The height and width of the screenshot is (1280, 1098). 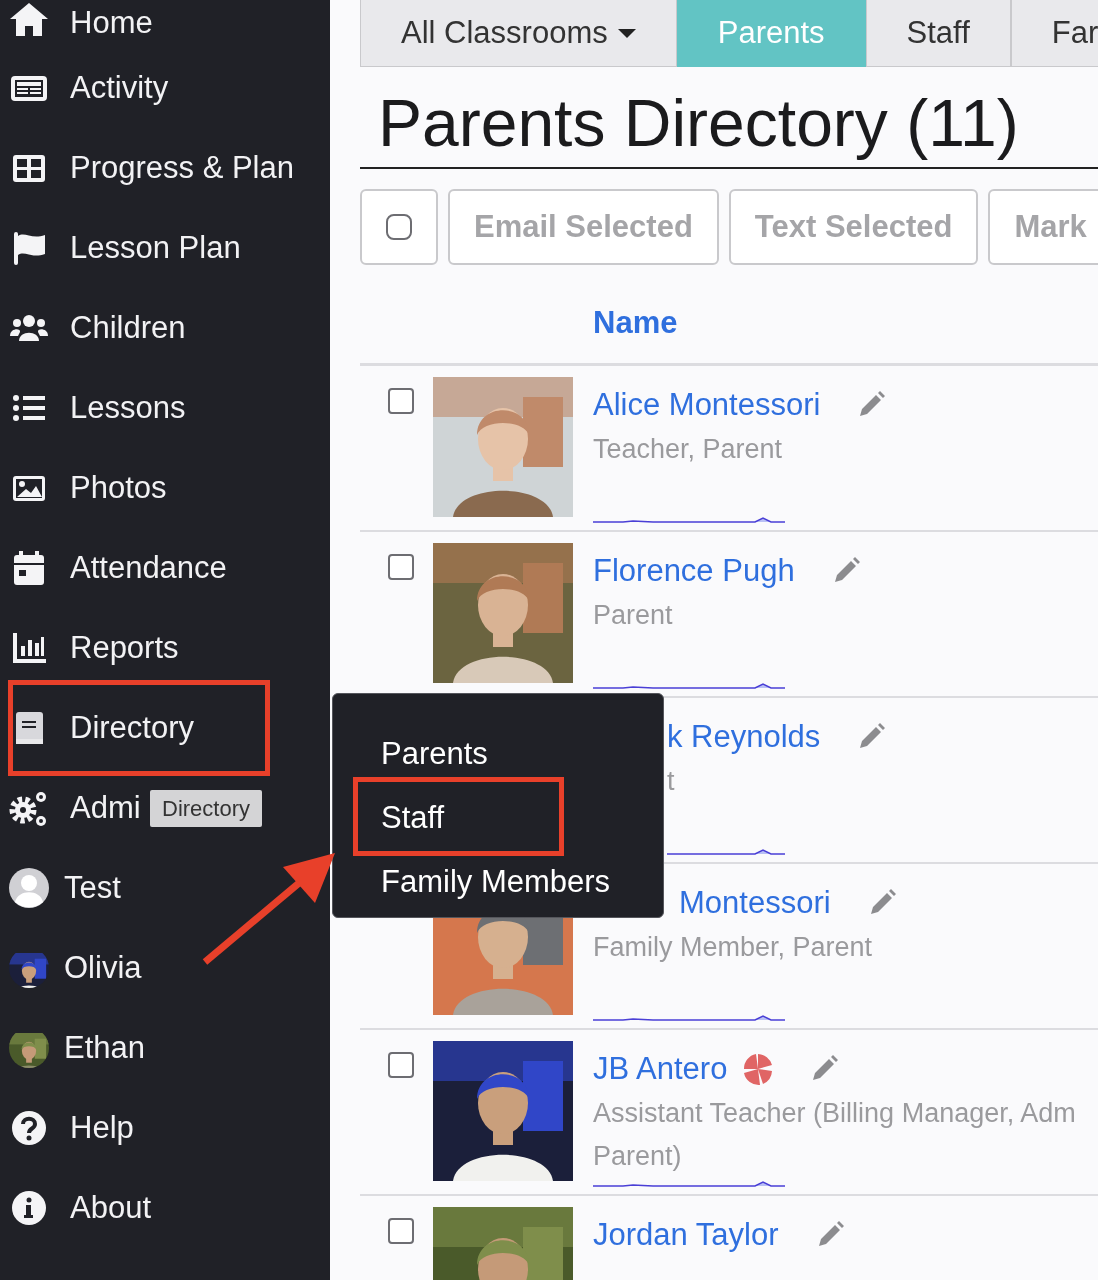 I want to click on column-header: Name, so click(x=635, y=323).